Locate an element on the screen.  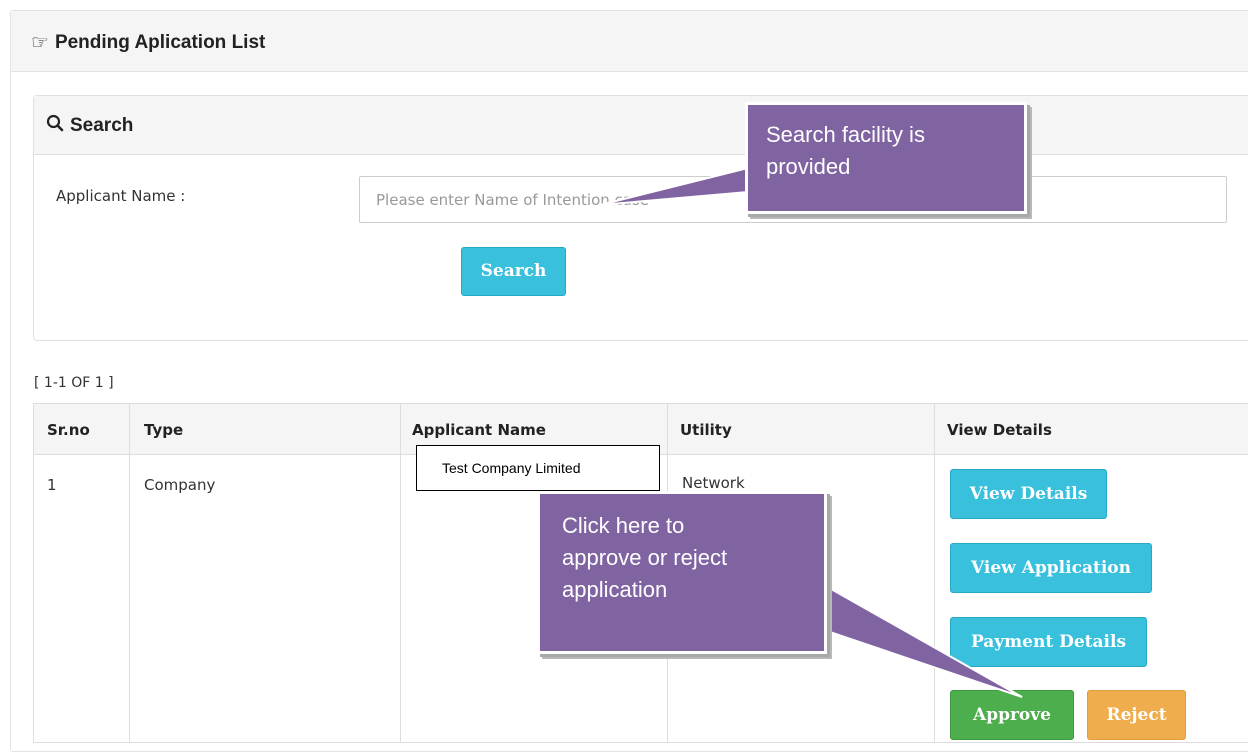
page-title: ☞ Pending Aplication List is located at coordinates (148, 42).